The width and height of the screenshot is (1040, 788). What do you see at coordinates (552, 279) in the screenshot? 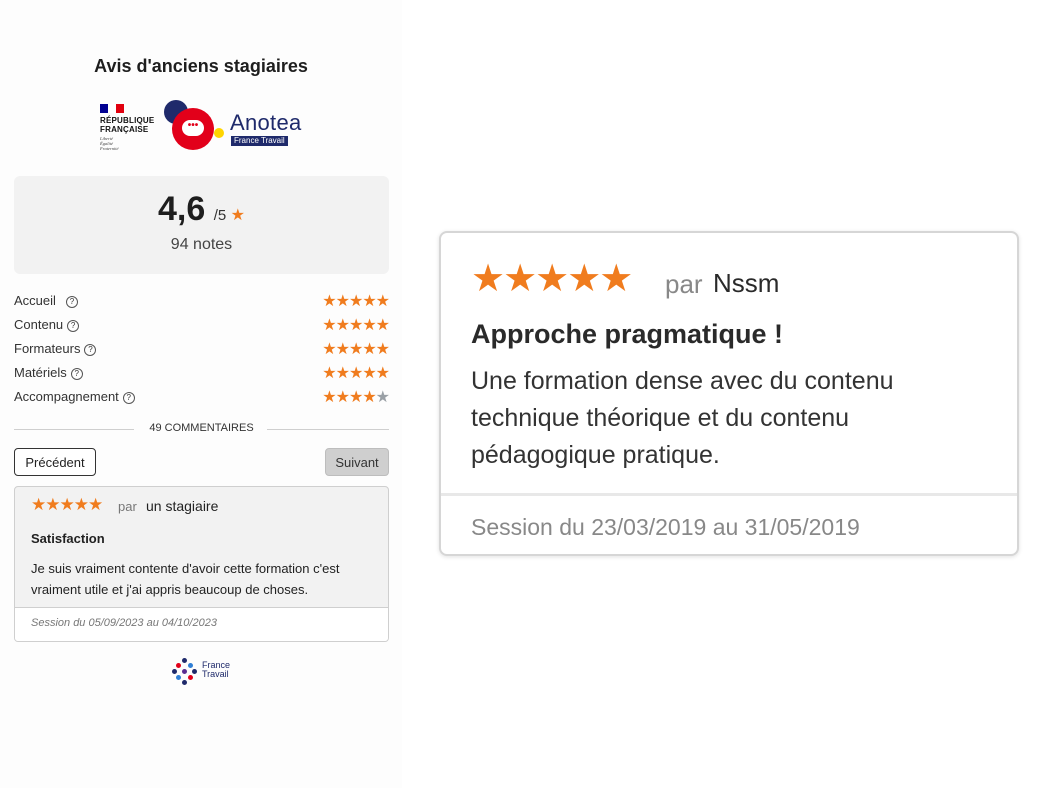
I see `zoomed-review-stars: ★★★★★` at bounding box center [552, 279].